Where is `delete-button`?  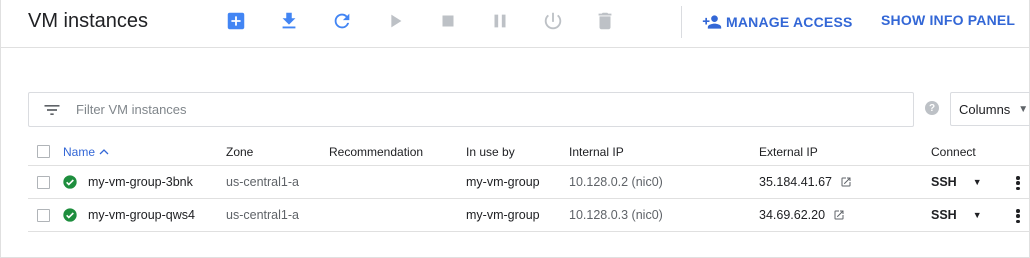
delete-button is located at coordinates (605, 21).